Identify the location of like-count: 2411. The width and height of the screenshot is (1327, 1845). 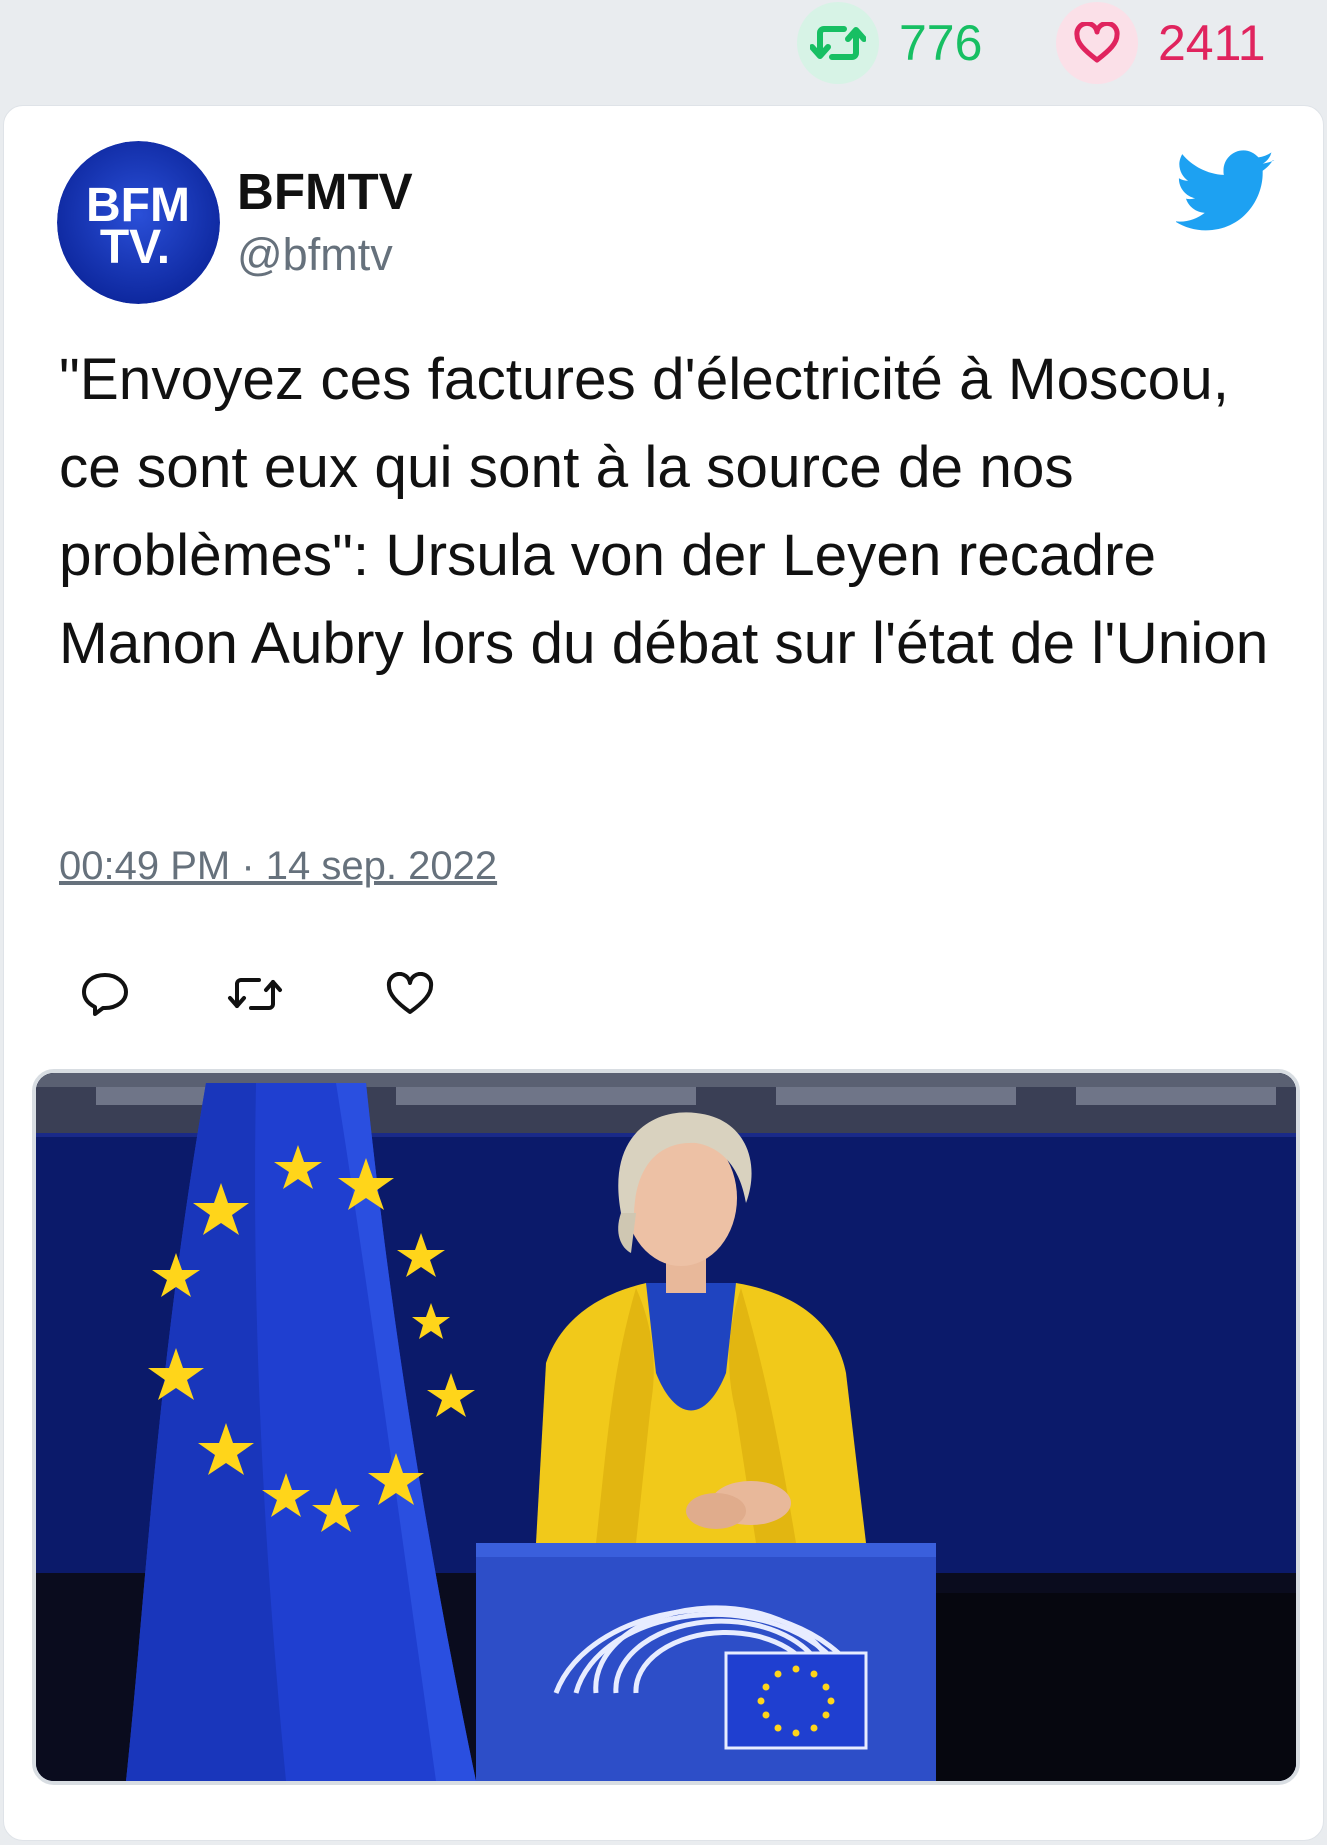
(1212, 43).